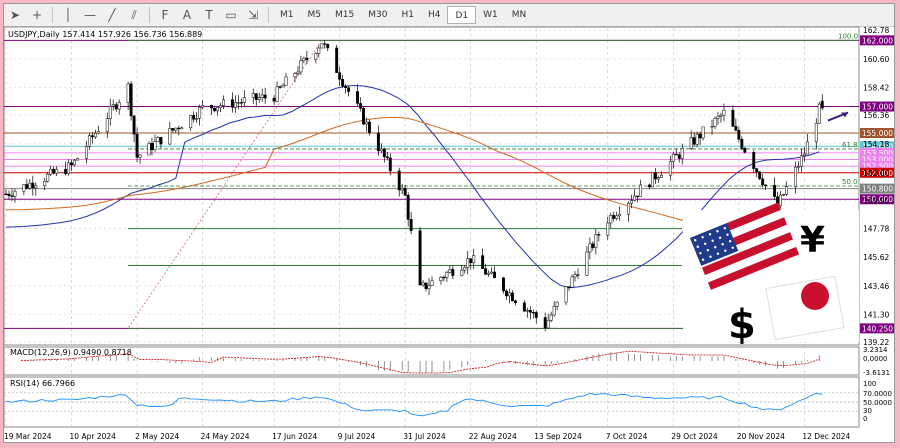  I want to click on price-axis-label: 141.30, so click(876, 314).